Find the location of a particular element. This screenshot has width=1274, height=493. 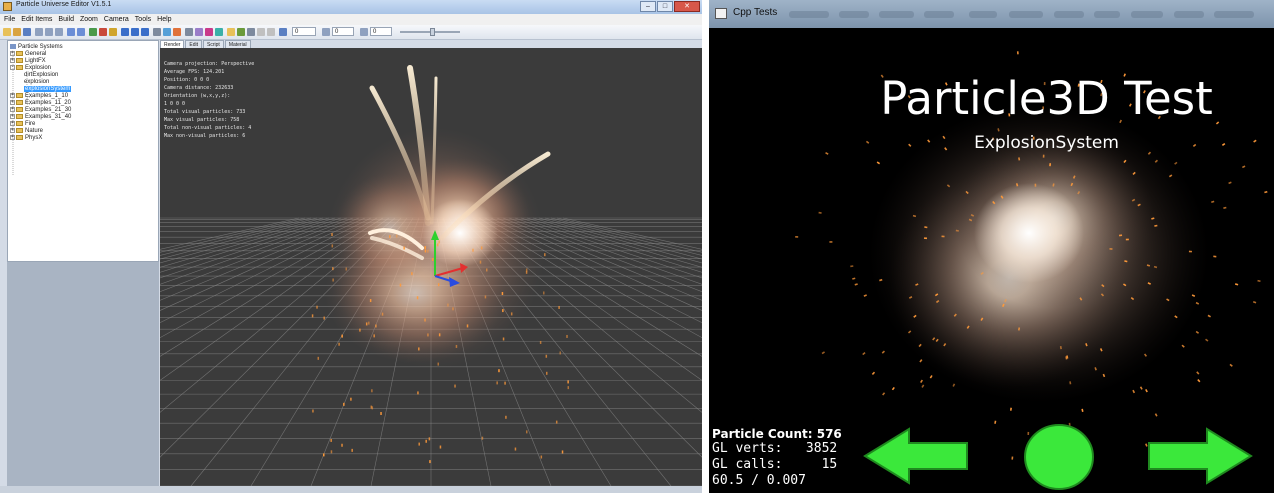

menu-tools: Tools is located at coordinates (143, 19).